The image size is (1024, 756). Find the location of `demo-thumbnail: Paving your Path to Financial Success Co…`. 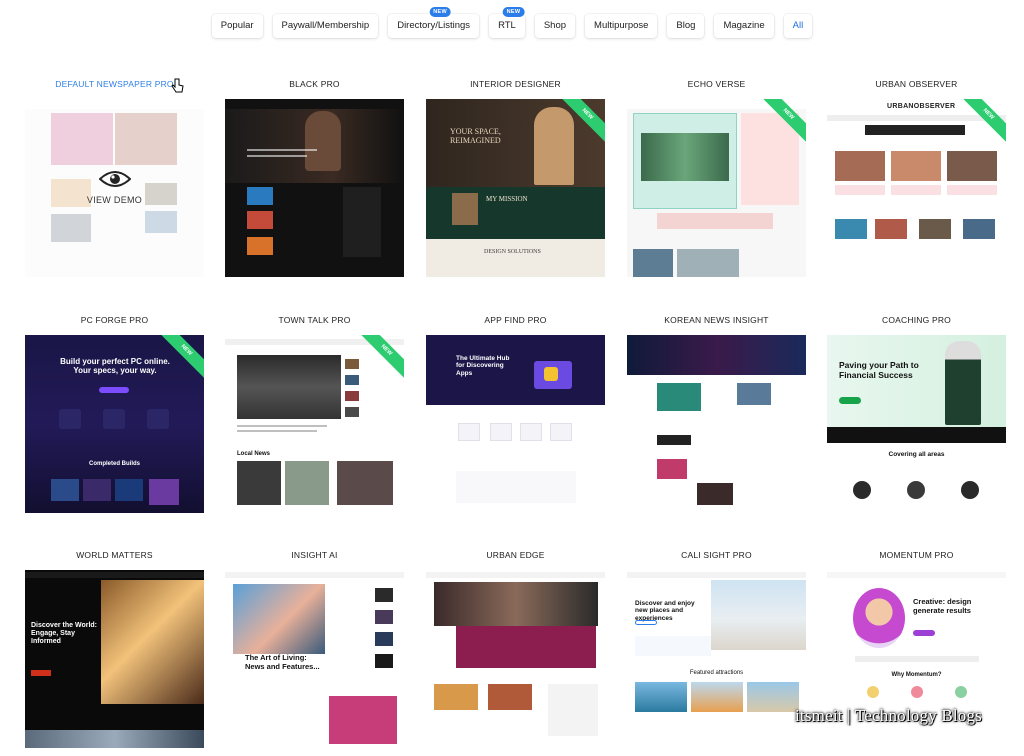

demo-thumbnail: Paving your Path to Financial Success Co… is located at coordinates (916, 424).